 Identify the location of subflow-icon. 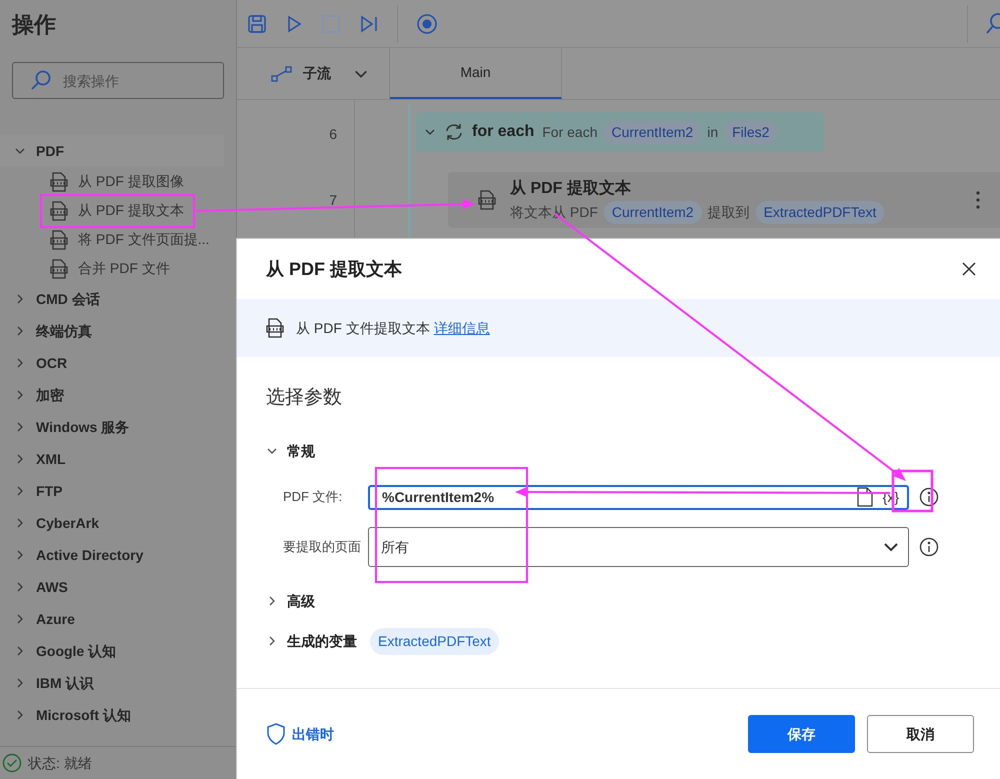
(282, 74).